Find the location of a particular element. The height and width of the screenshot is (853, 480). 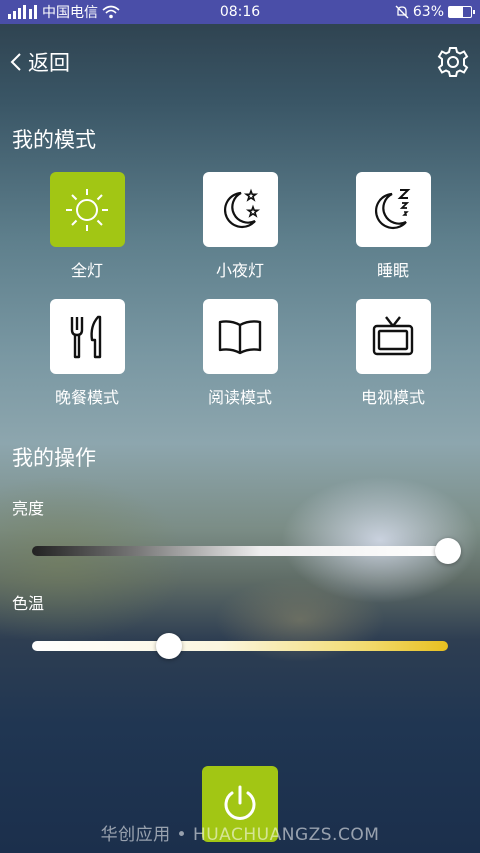

color-temp-slider is located at coordinates (240, 646).